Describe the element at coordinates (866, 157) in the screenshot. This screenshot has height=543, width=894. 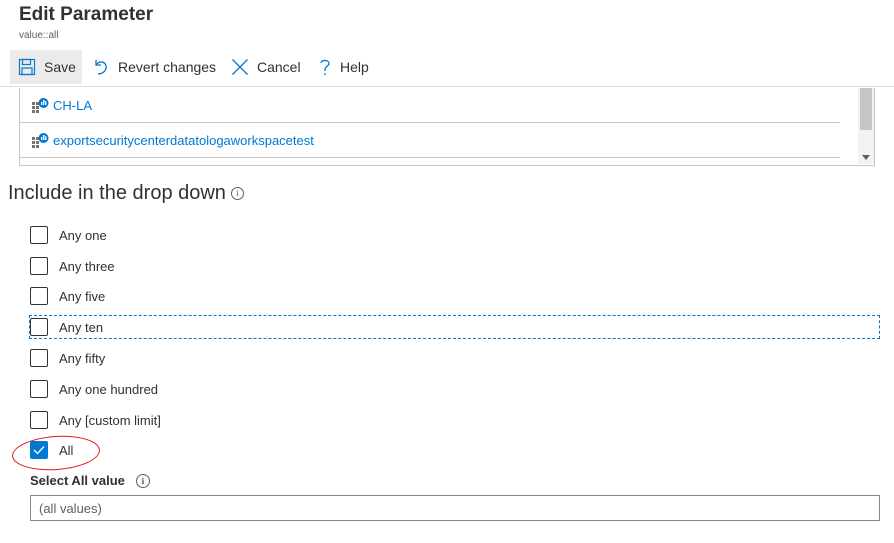
I see `scroll-down-arrow-icon` at that location.